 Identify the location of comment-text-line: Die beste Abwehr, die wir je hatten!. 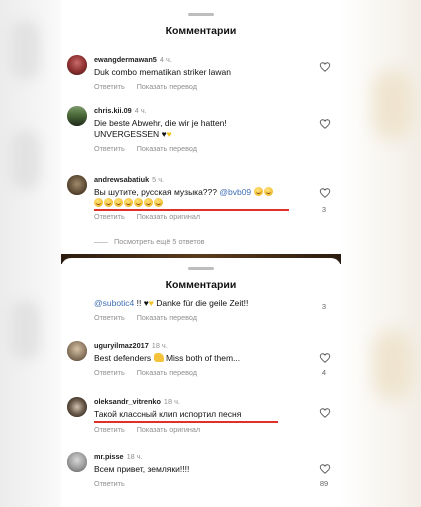
(160, 123).